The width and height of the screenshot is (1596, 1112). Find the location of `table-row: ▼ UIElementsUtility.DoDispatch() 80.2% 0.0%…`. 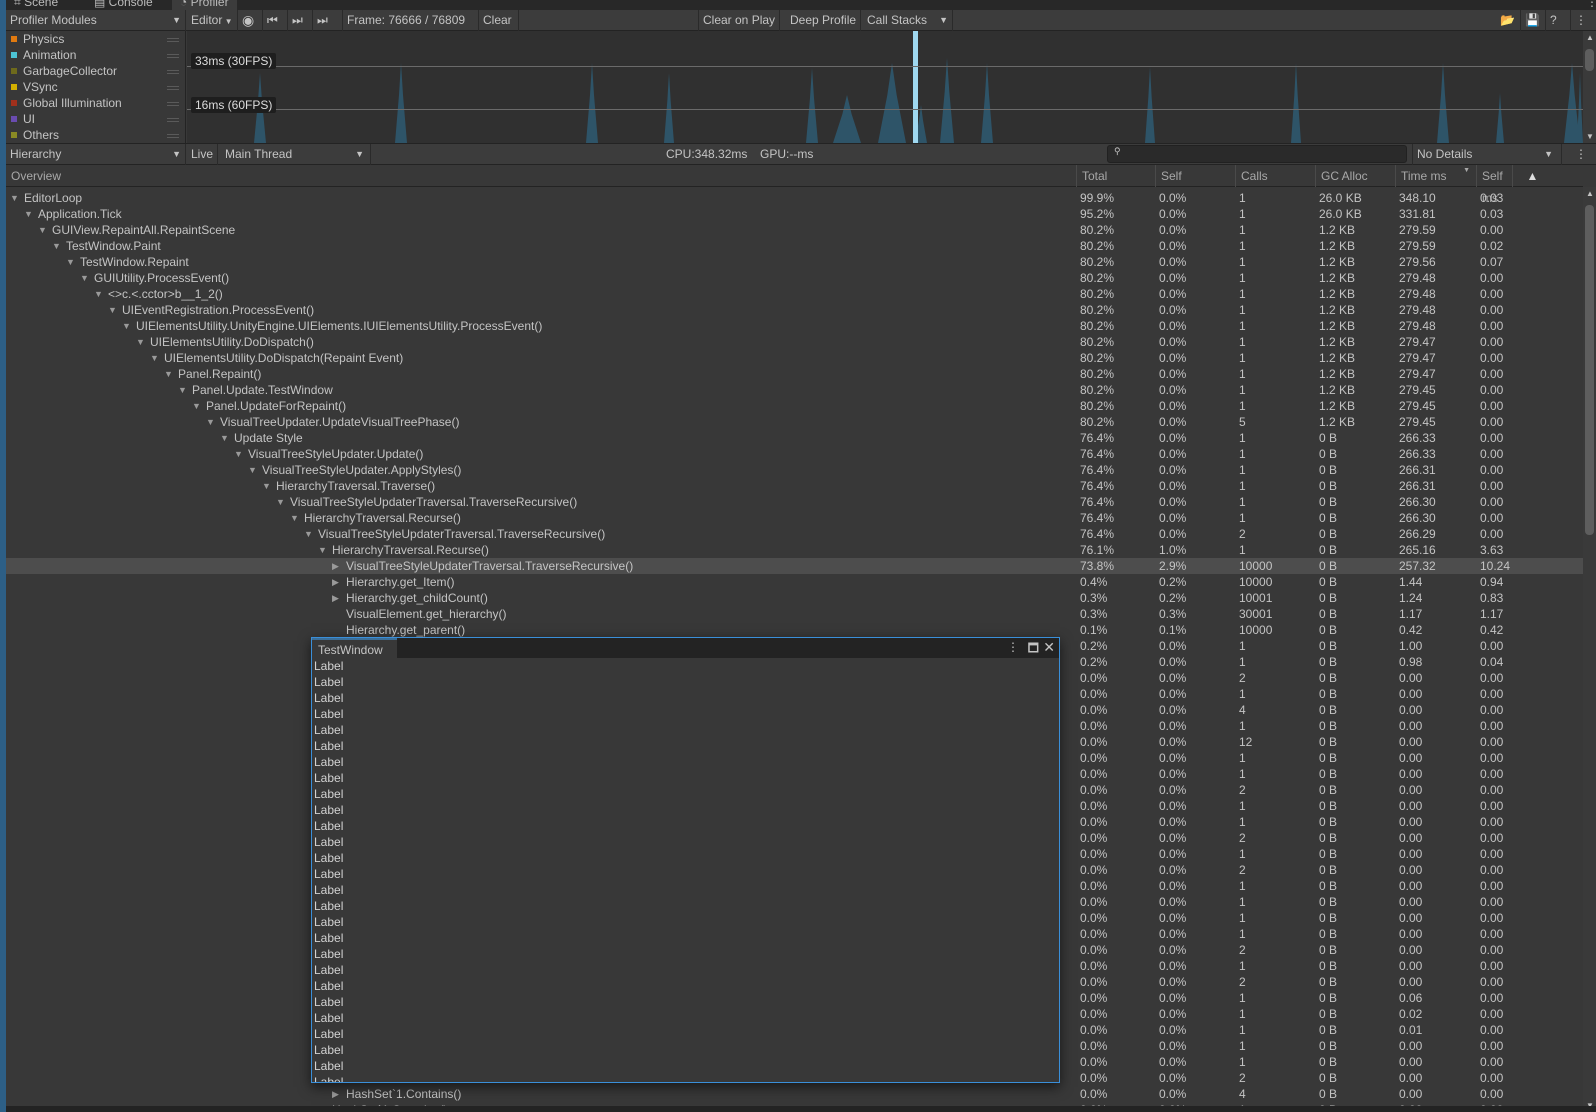

table-row: ▼ UIElementsUtility.DoDispatch() 80.2% 0.0%… is located at coordinates (794, 342).